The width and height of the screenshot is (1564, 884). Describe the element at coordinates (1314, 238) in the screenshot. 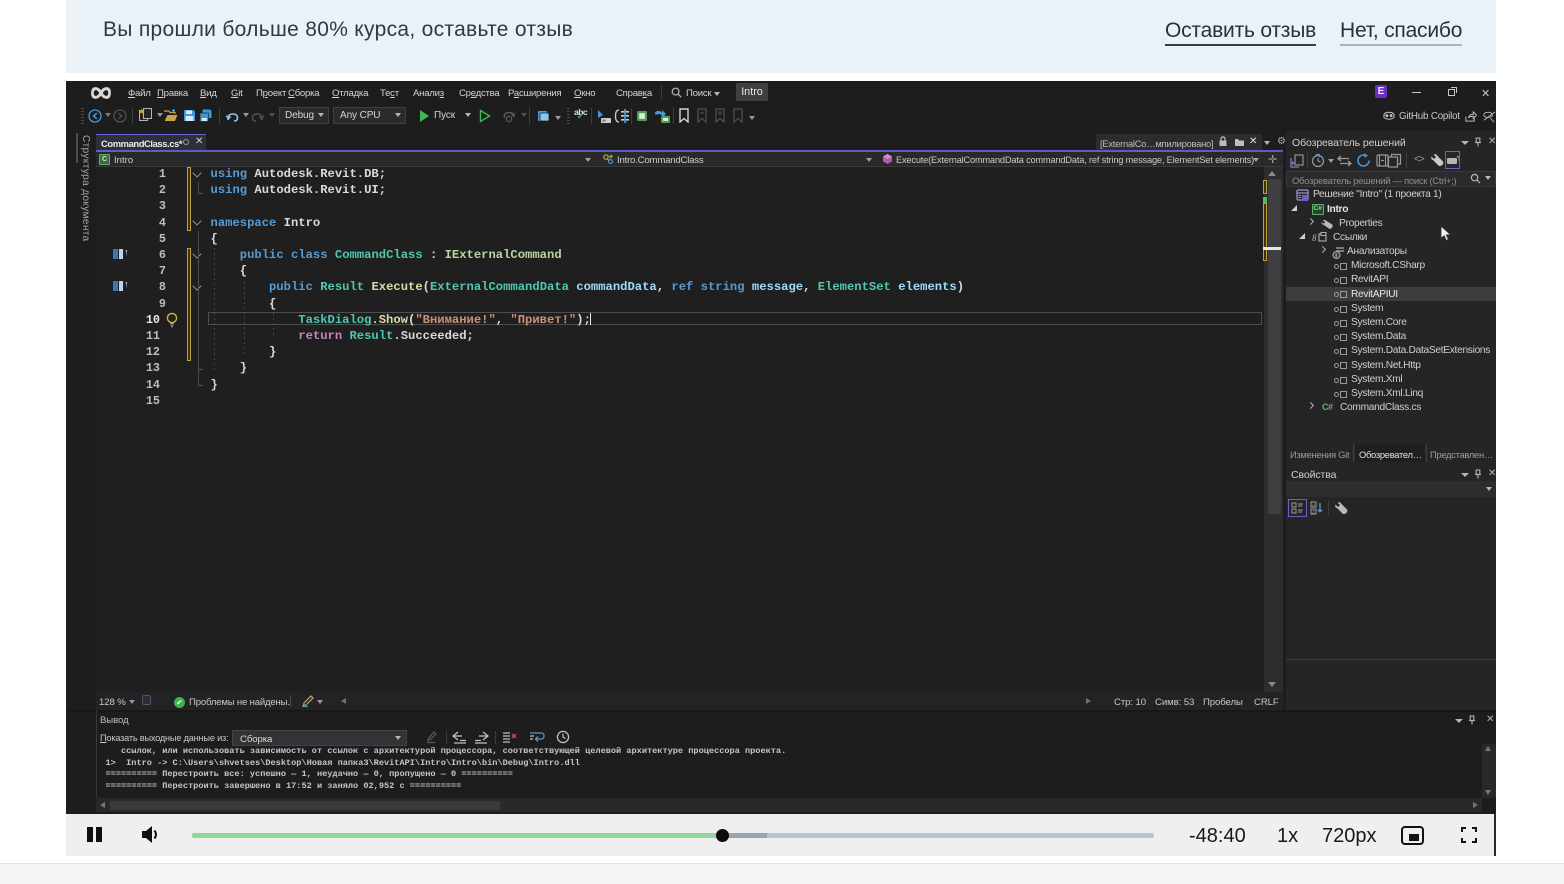

I see `svg-text: 8` at that location.